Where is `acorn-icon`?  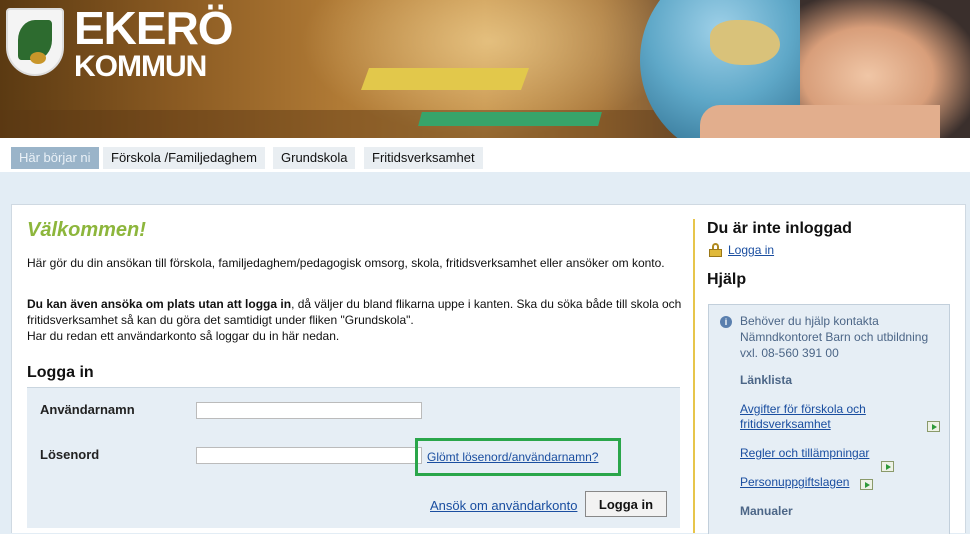
acorn-icon is located at coordinates (38, 58).